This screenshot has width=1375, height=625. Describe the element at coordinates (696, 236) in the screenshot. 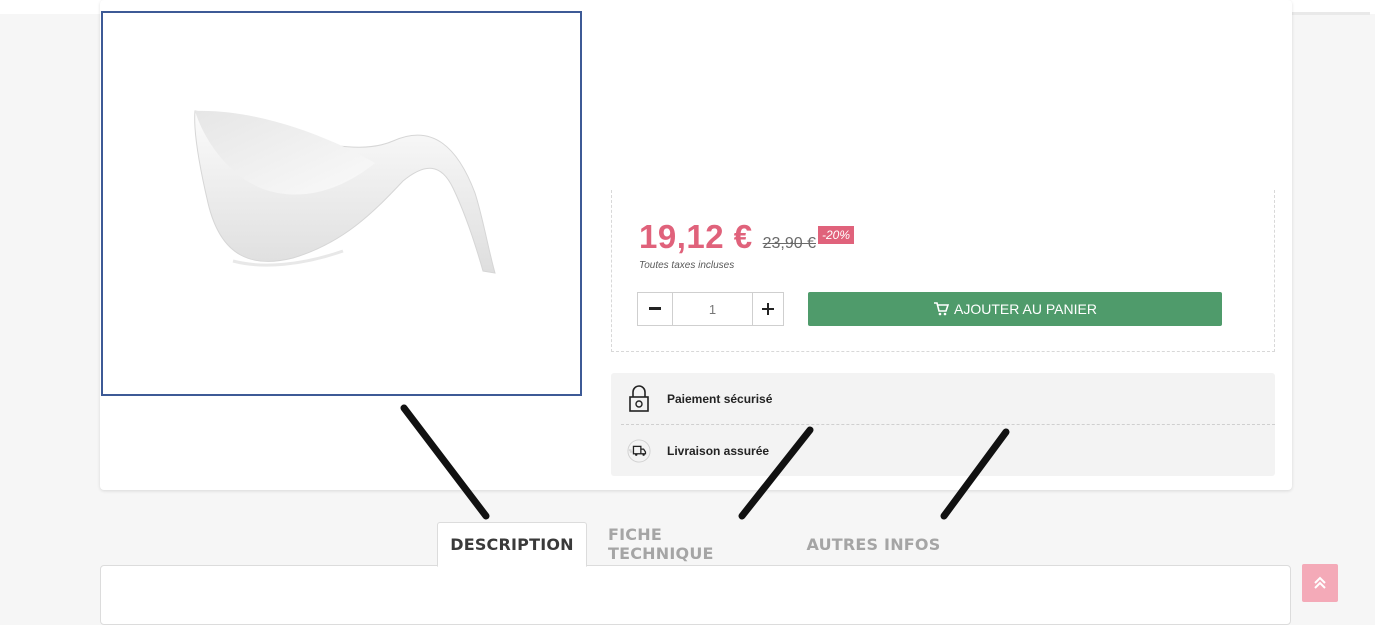

I see `current-price: 19,12 €` at that location.